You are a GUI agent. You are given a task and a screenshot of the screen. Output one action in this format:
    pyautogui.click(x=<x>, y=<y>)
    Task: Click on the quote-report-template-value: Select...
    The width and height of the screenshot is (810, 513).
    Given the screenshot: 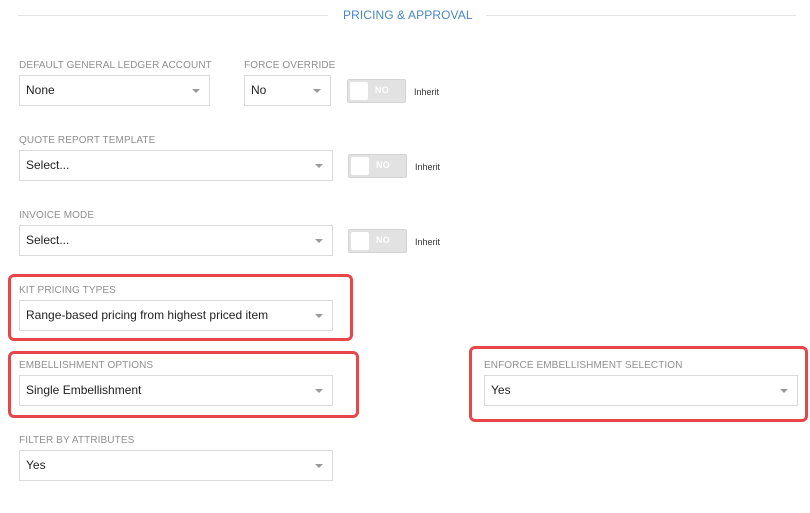 What is the action you would take?
    pyautogui.click(x=48, y=165)
    